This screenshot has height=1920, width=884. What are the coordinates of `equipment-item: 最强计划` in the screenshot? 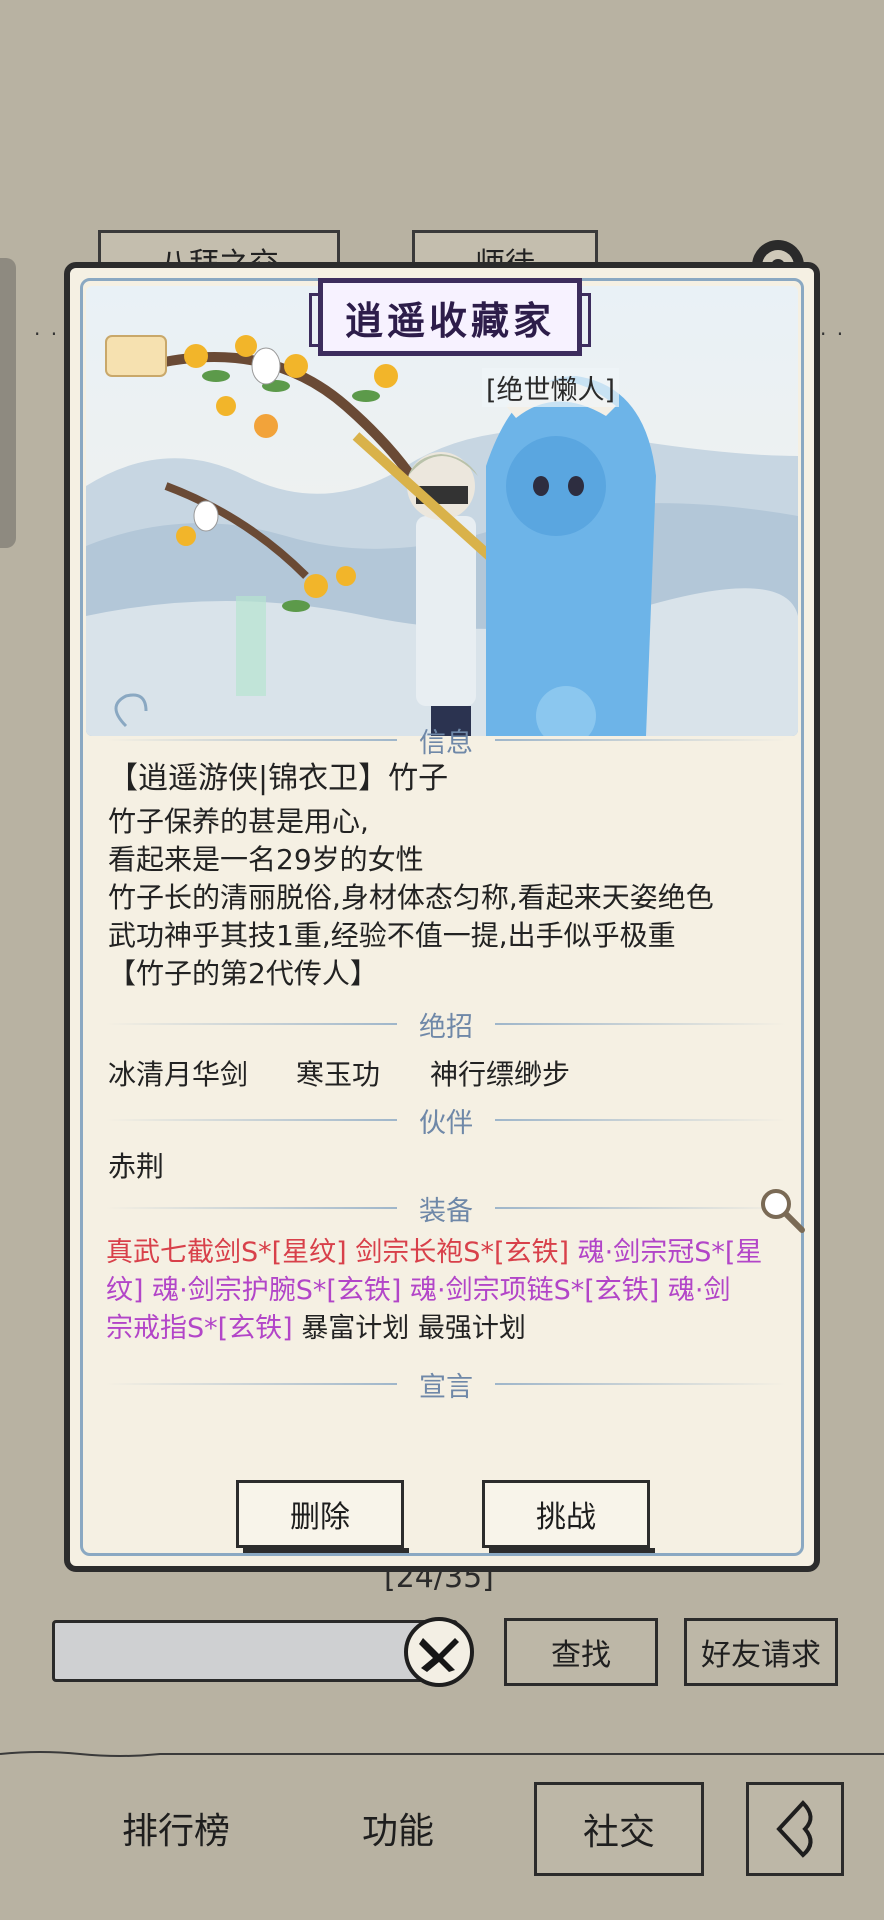 It's located at (472, 1328).